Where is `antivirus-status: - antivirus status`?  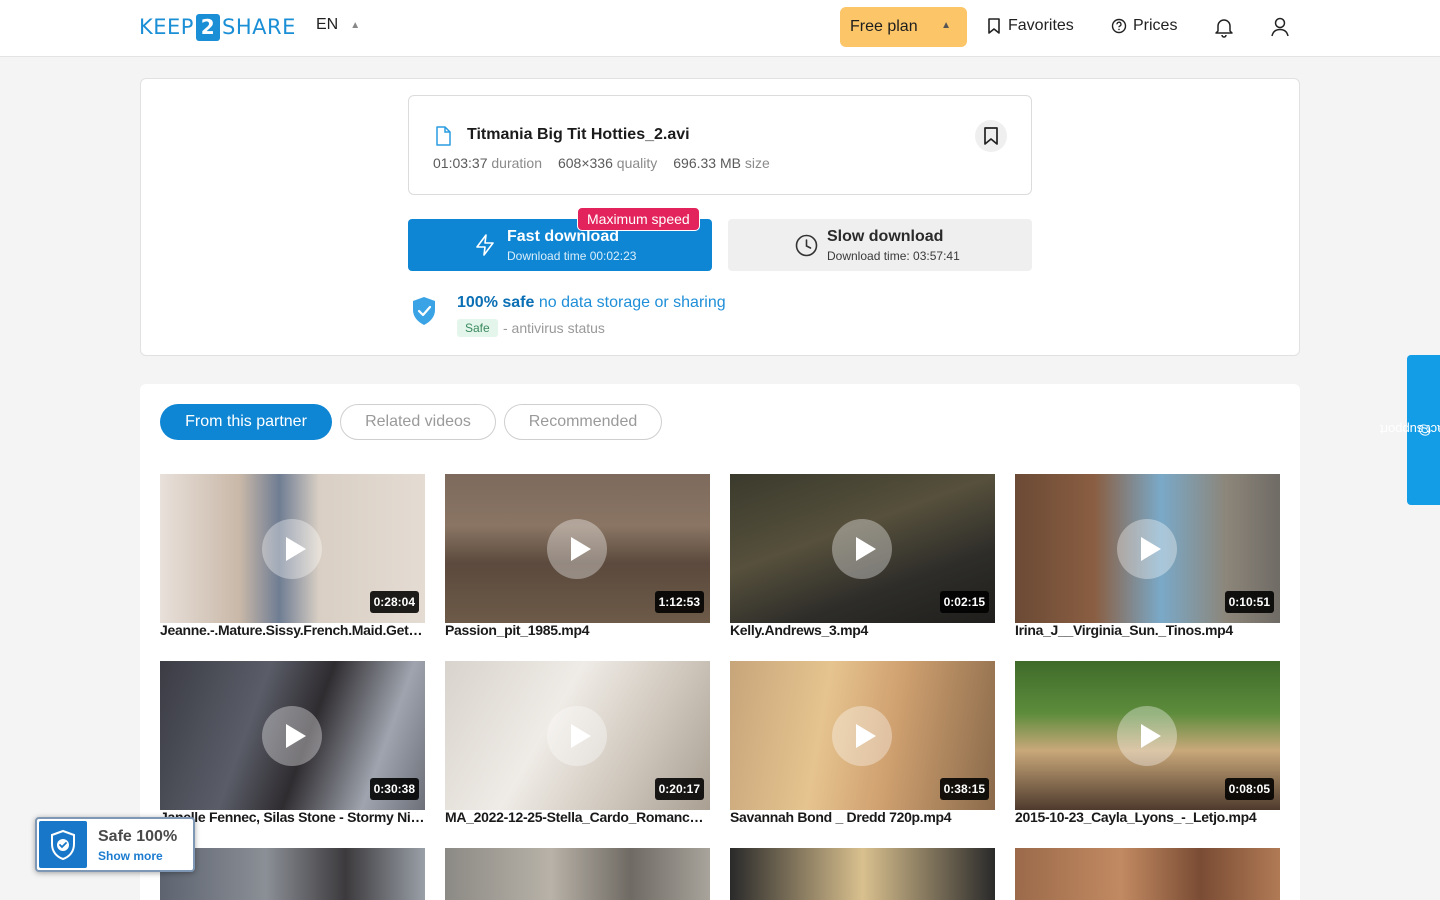
antivirus-status: - antivirus status is located at coordinates (554, 328).